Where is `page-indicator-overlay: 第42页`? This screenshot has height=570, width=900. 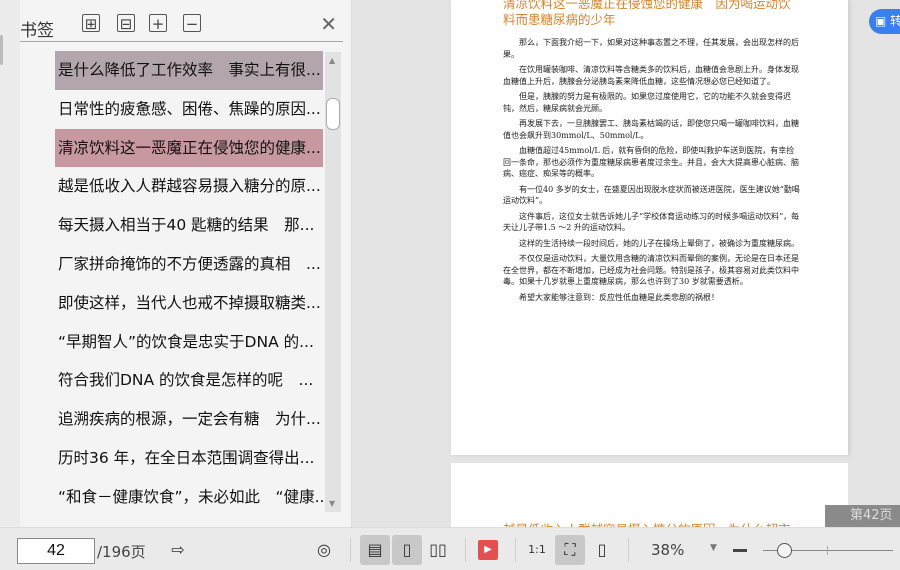 page-indicator-overlay: 第42页 is located at coordinates (862, 516).